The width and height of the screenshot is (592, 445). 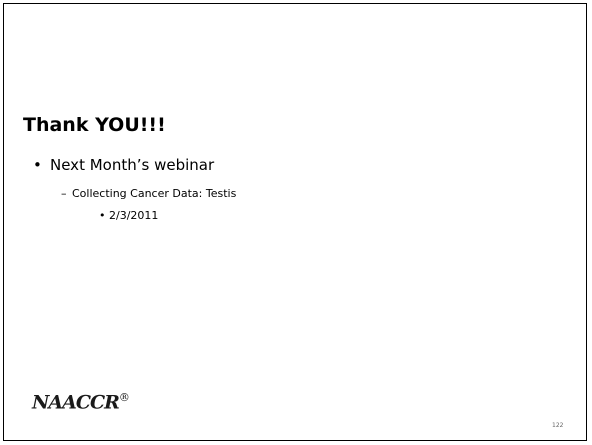 I want to click on bullet-text-date: 2/3/2011, so click(x=134, y=215).